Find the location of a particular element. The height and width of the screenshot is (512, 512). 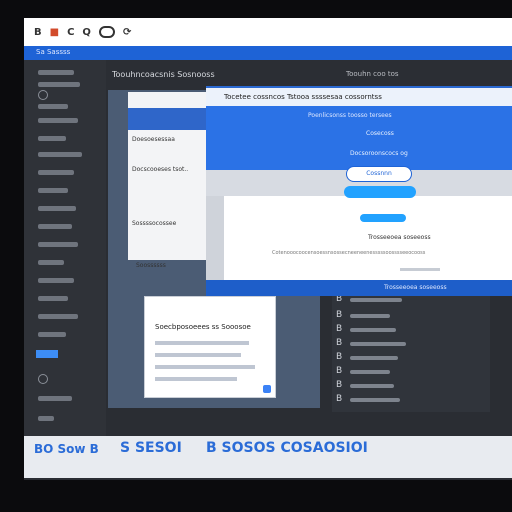

dialog-footer: Trosseeoea soseeoss is located at coordinates (359, 288).